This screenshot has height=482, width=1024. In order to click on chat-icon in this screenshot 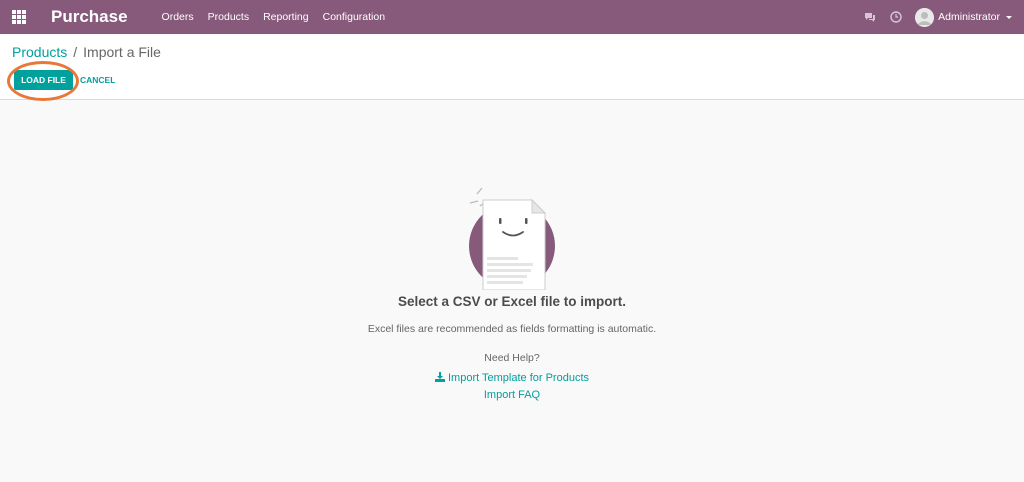, I will do `click(870, 17)`.